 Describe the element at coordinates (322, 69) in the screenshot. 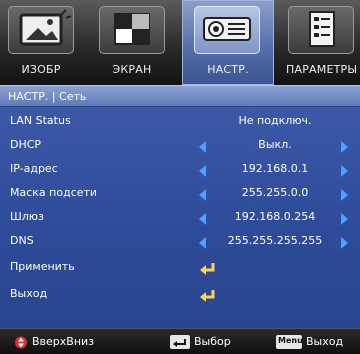

I see `tab-label: ПАРАМЕТРЫ` at that location.